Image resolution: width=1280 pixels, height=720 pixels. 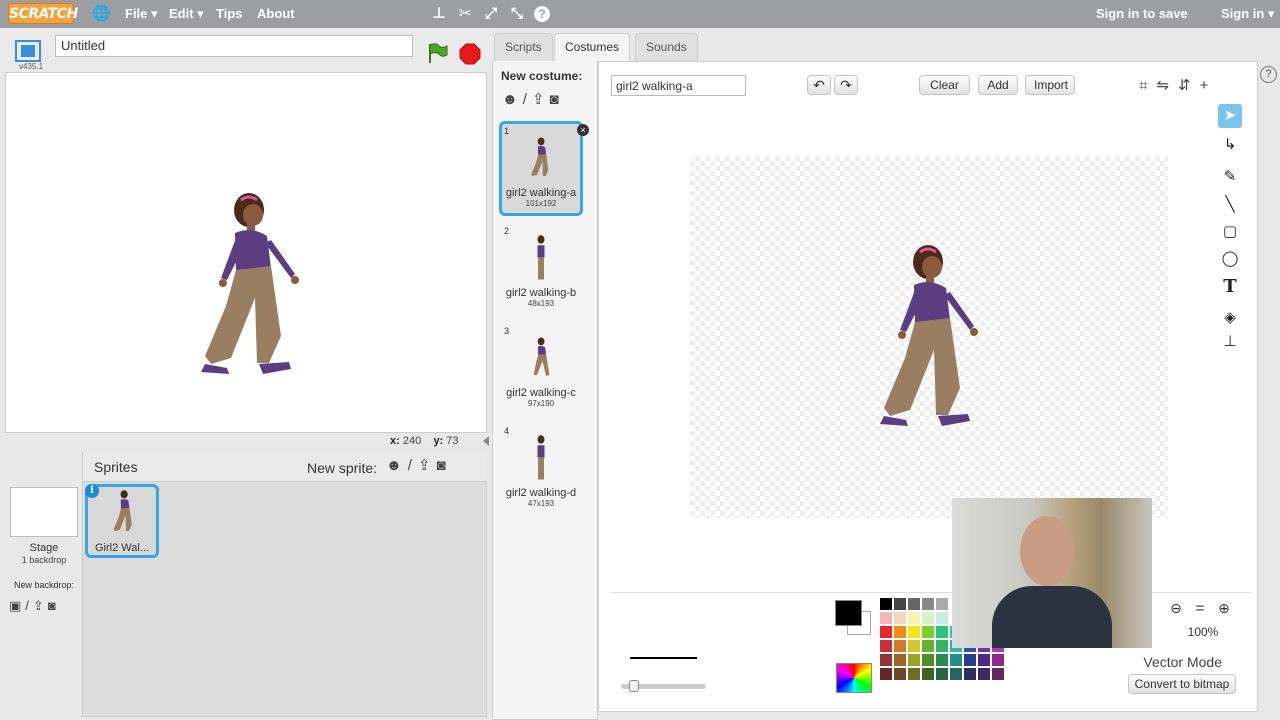 I want to click on shrink-icon: ⤡, so click(x=517, y=14).